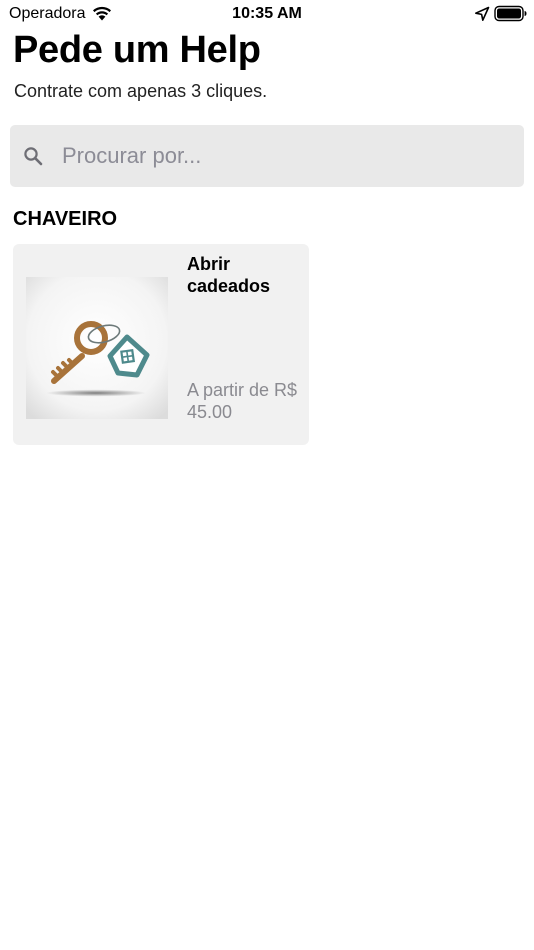 This screenshot has width=534, height=950. Describe the element at coordinates (229, 275) in the screenshot. I see `service-title: Abrir cadeados` at that location.